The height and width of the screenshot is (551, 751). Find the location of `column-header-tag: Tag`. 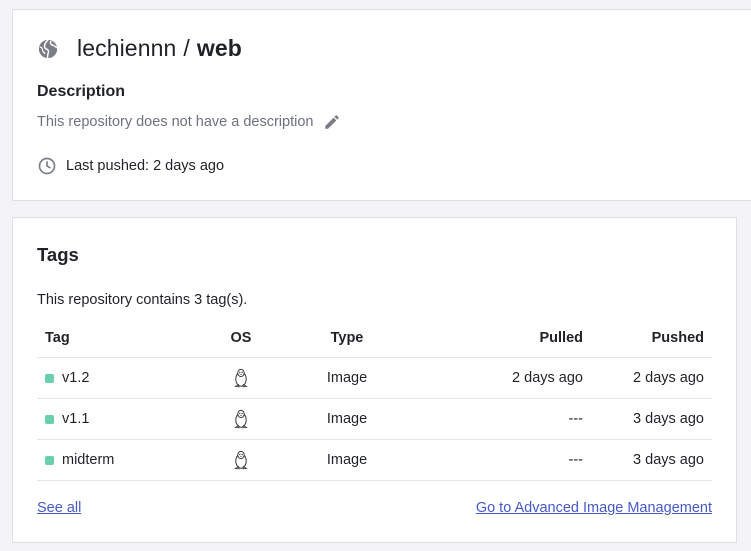

column-header-tag: Tag is located at coordinates (115, 338).